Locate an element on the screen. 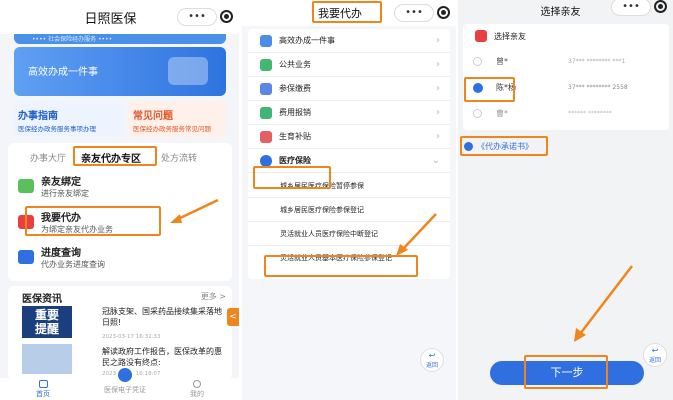 The height and width of the screenshot is (400, 673). side-collapse-button: < is located at coordinates (233, 317).